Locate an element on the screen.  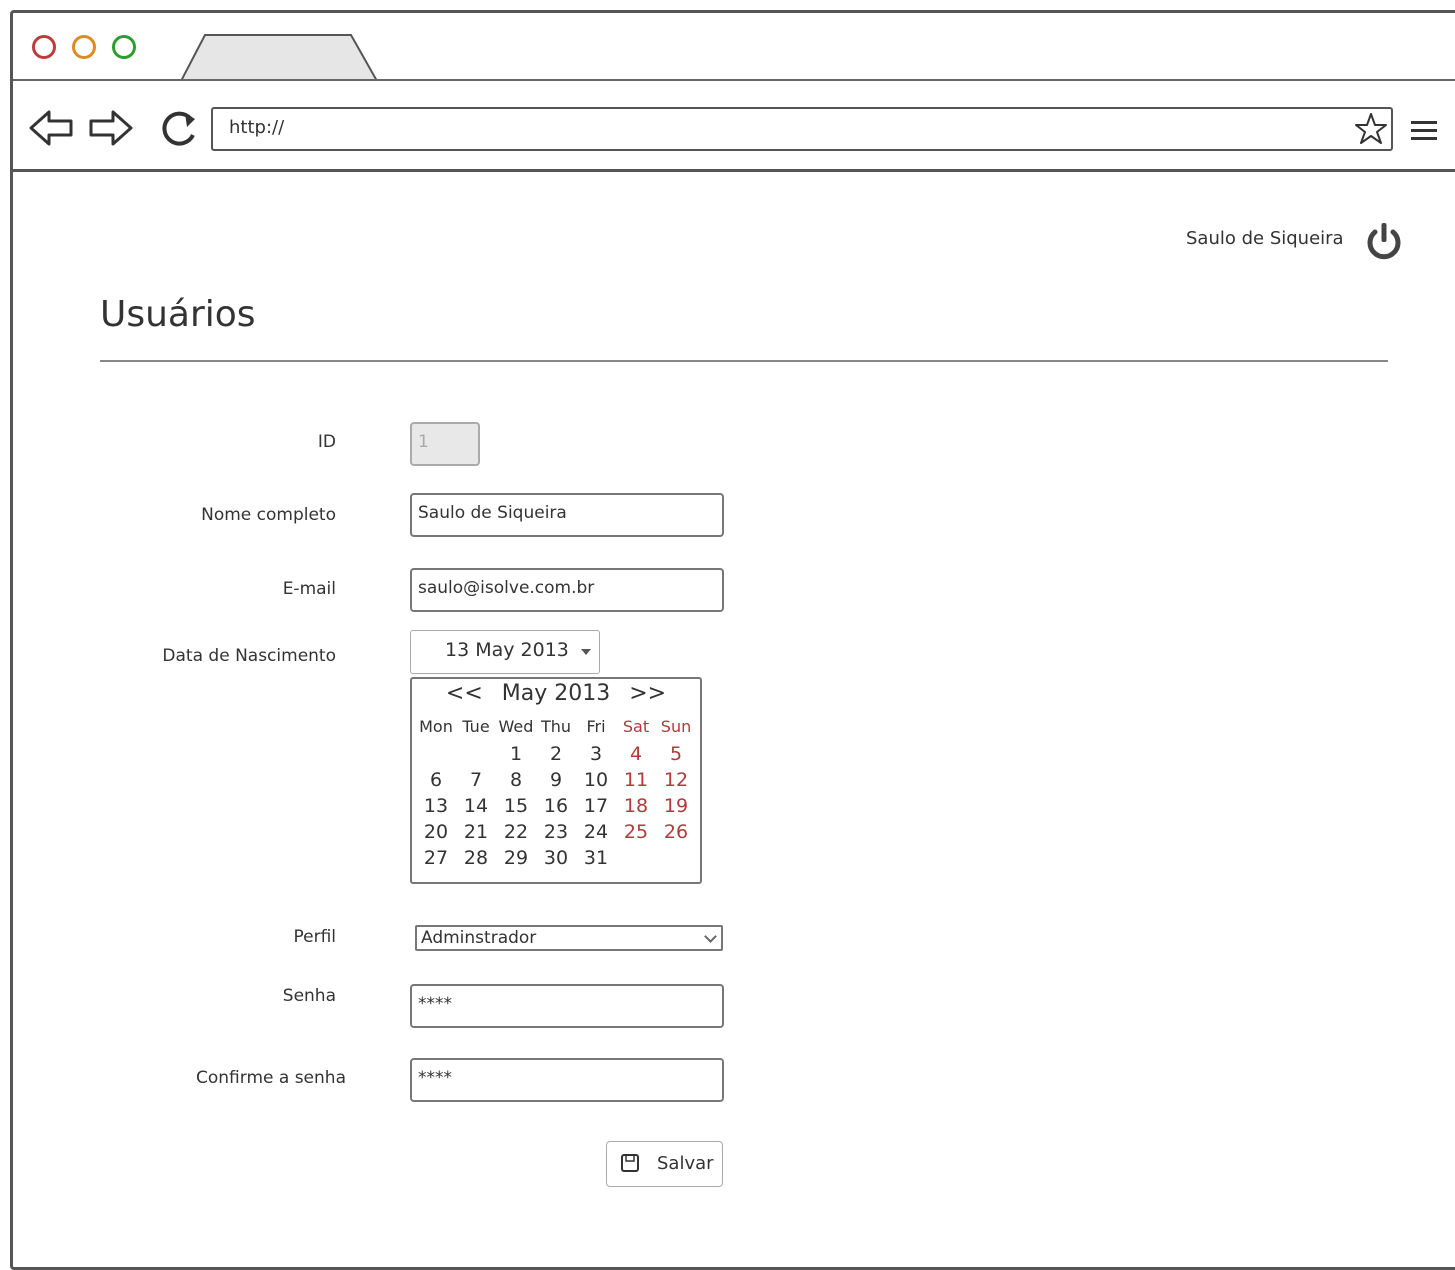
calendar-day: 28 is located at coordinates (476, 860).